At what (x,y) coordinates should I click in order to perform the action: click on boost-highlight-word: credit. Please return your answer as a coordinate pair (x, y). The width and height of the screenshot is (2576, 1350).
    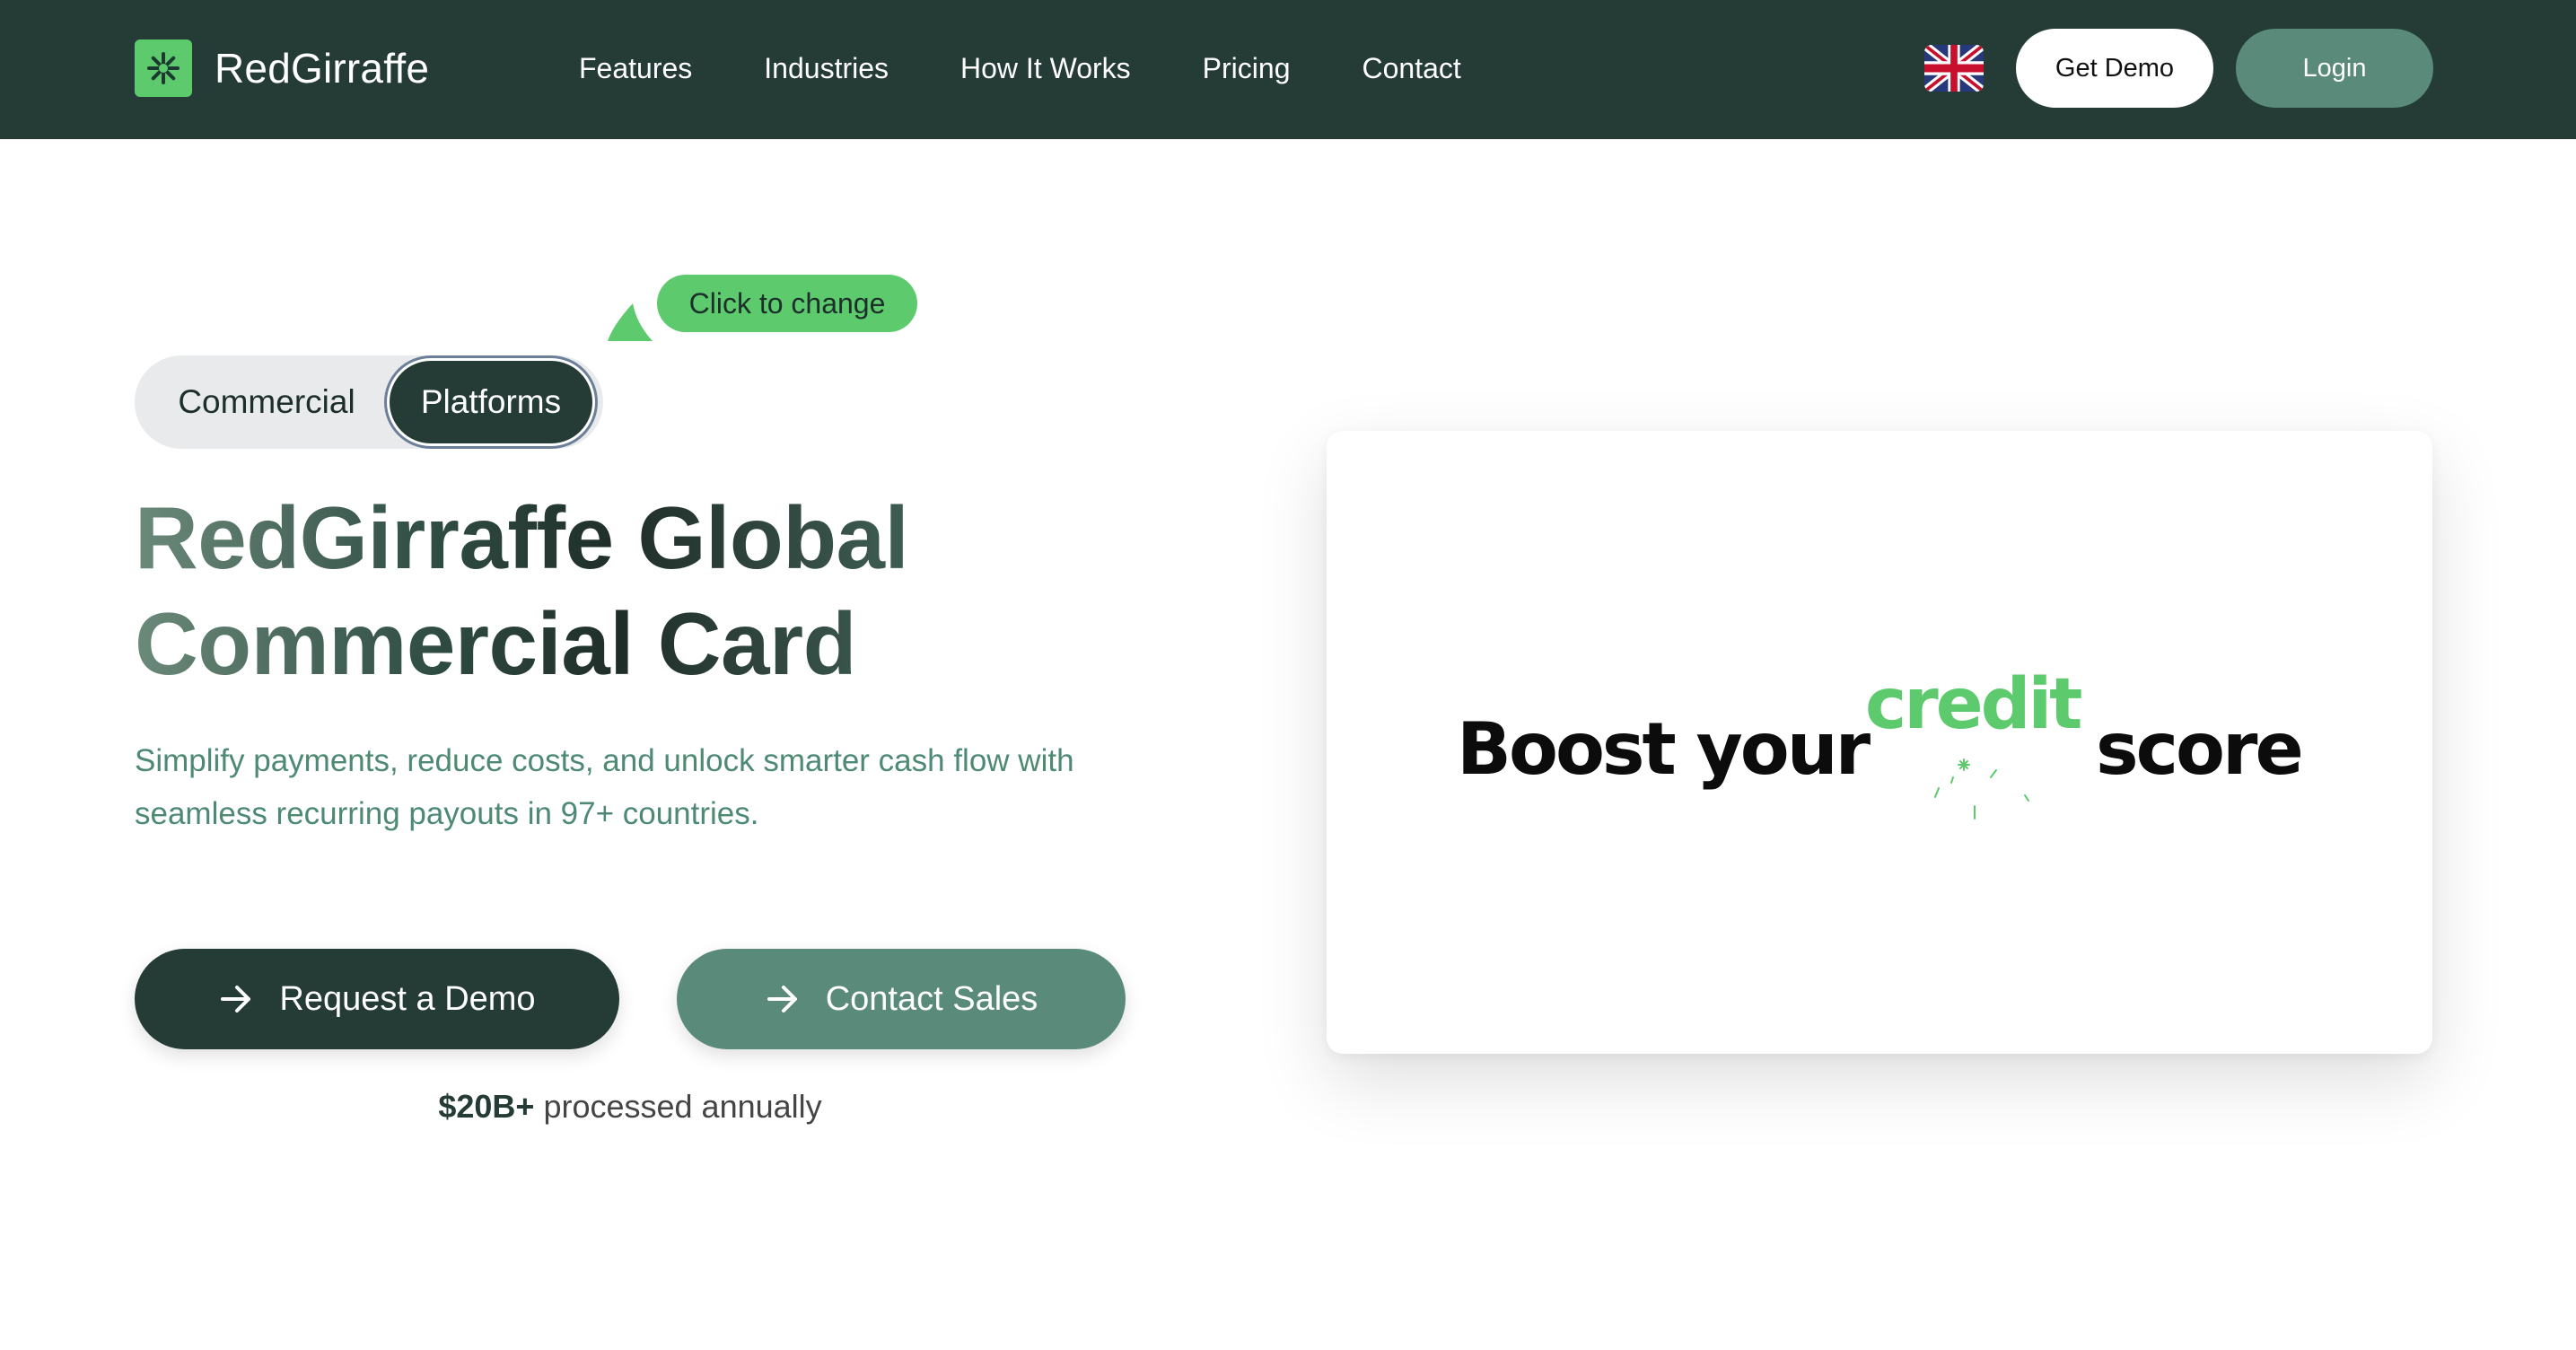
    Looking at the image, I should click on (1973, 704).